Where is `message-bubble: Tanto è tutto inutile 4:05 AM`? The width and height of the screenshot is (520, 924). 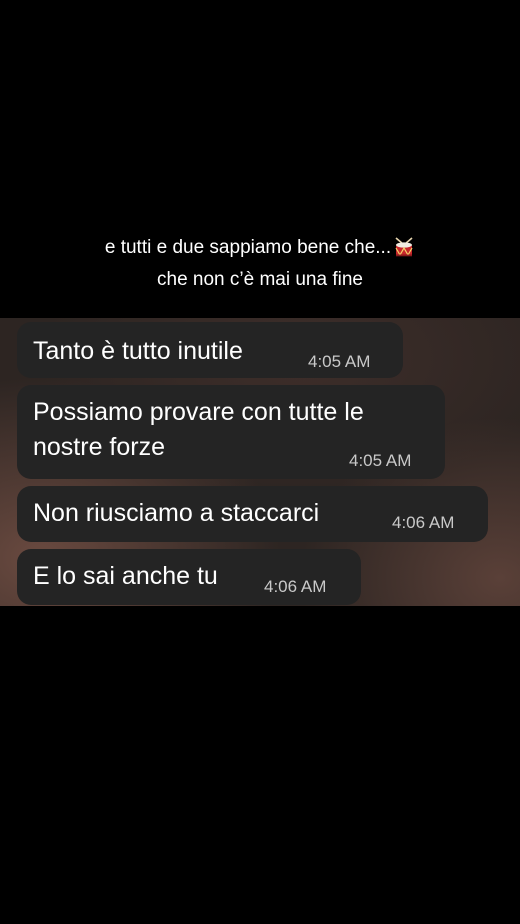 message-bubble: Tanto è tutto inutile 4:05 AM is located at coordinates (210, 350).